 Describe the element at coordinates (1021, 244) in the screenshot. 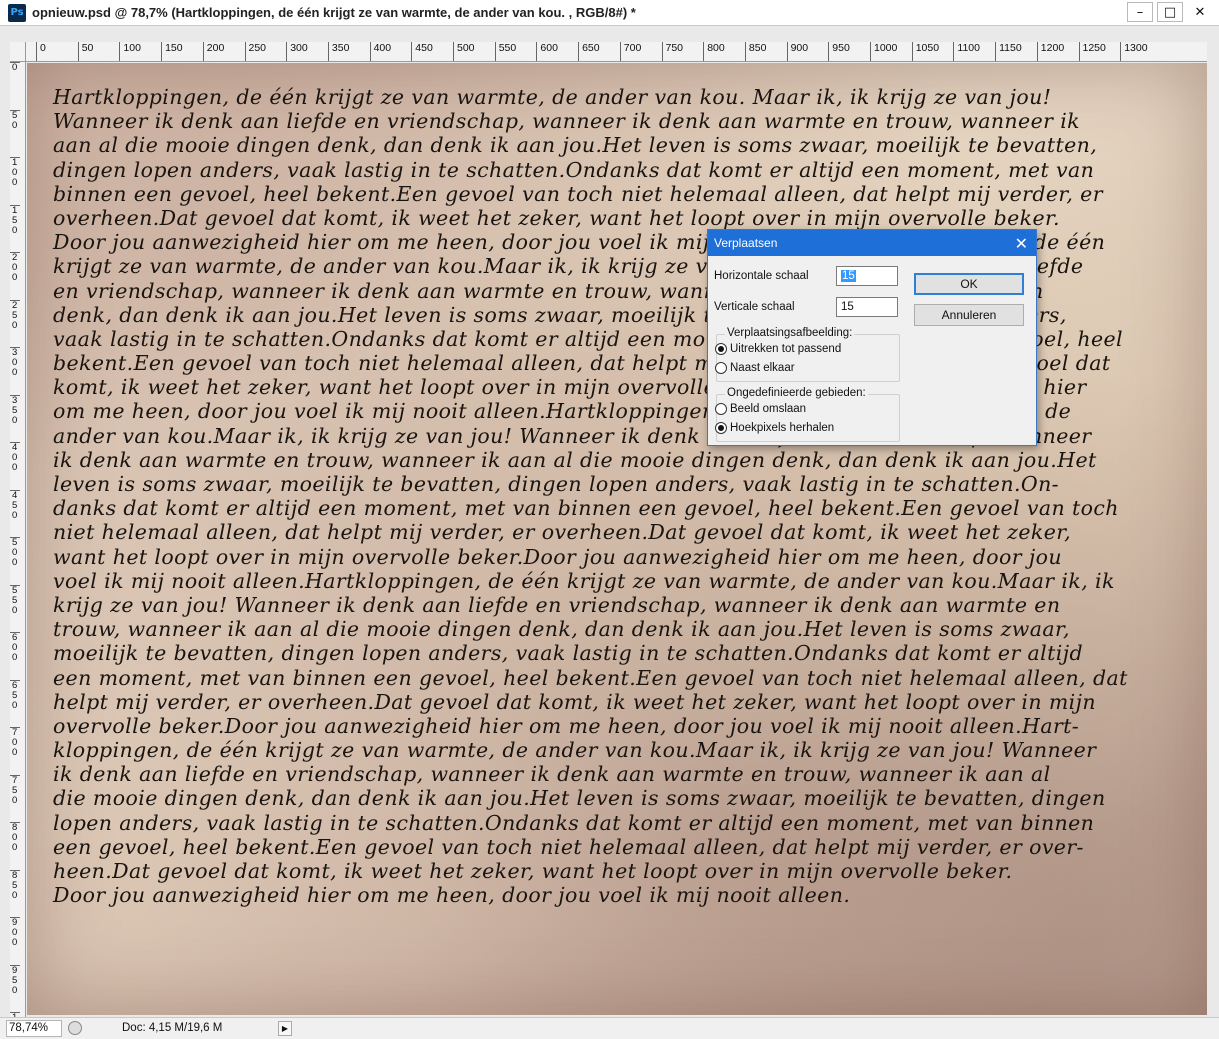

I see `dialog-close-icon: ✕` at that location.